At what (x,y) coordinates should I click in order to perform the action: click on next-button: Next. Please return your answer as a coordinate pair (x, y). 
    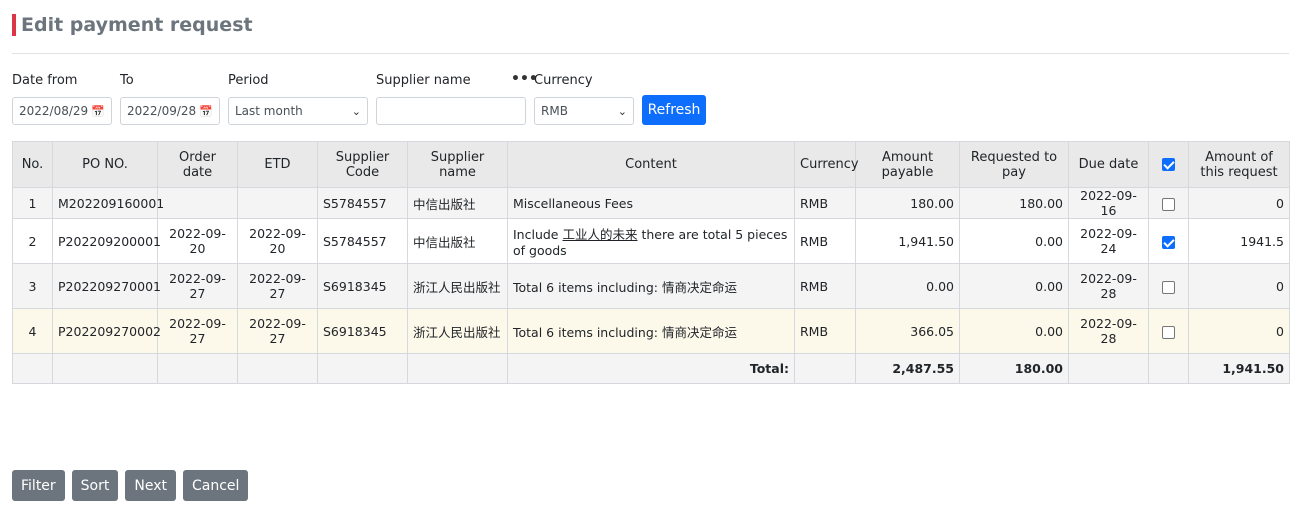
    Looking at the image, I should click on (150, 485).